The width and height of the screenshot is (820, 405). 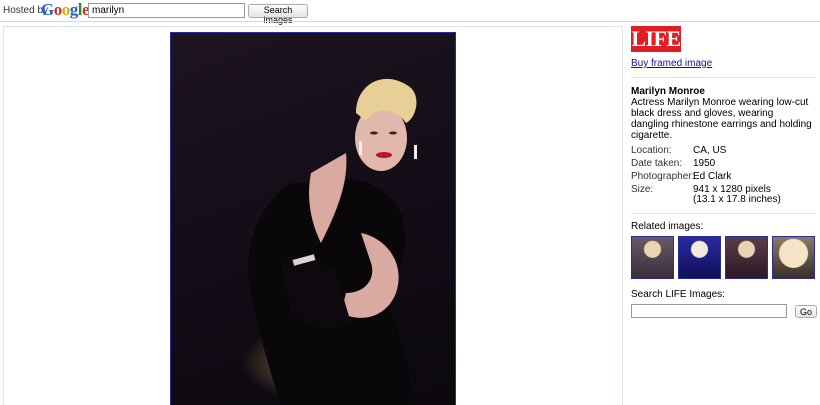 I want to click on meta-row-photographer: Photographer: Ed Clark, so click(x=681, y=176).